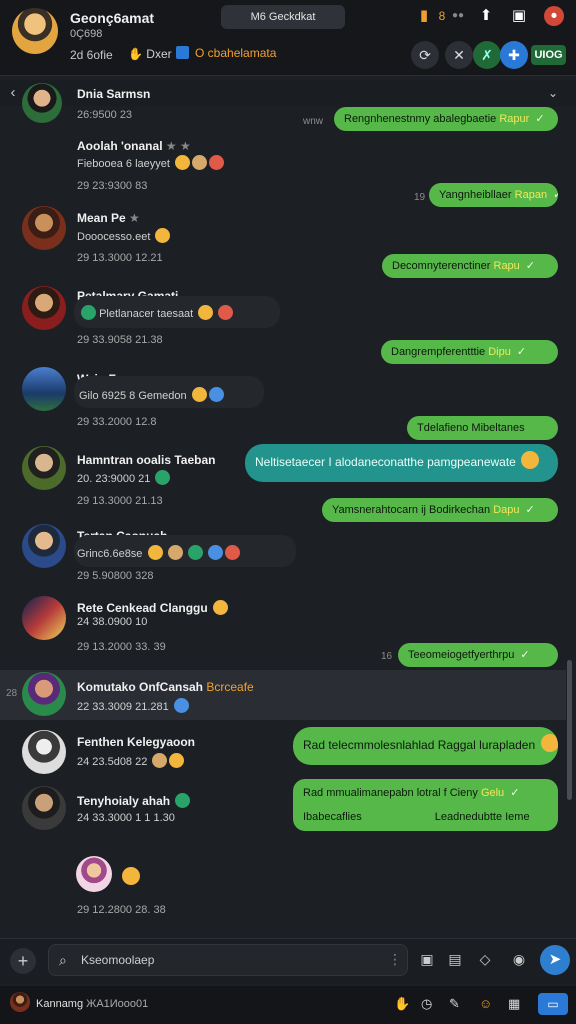 The width and height of the screenshot is (576, 1024). I want to click on pen-icon: ✎, so click(454, 1004).